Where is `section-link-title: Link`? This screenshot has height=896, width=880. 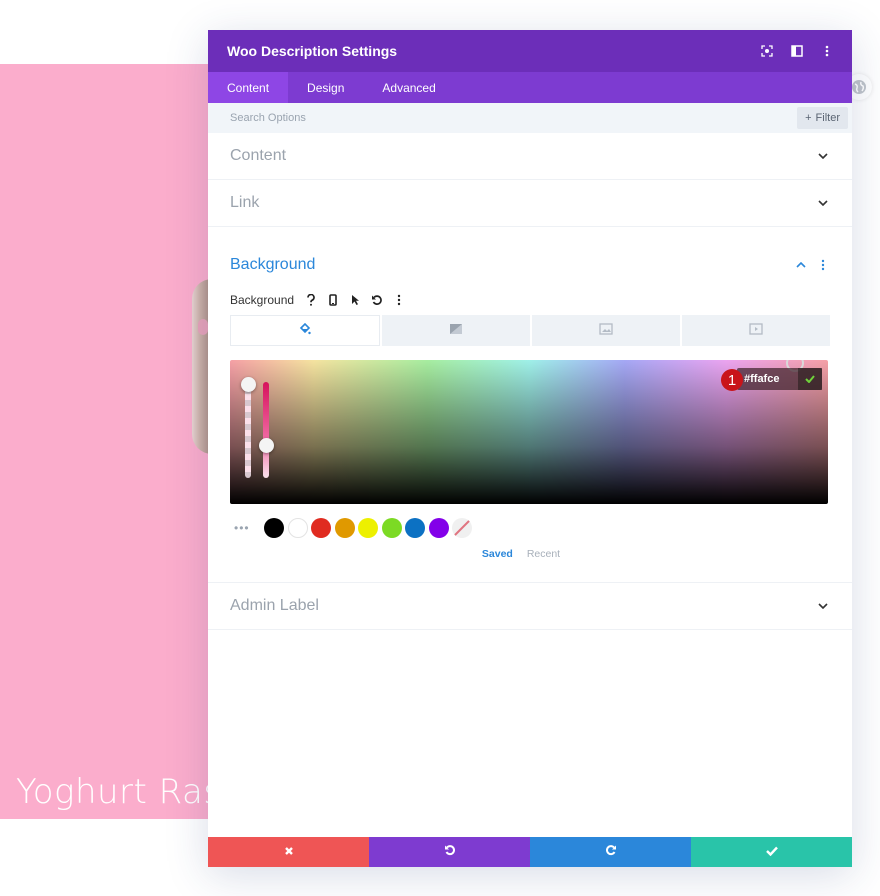 section-link-title: Link is located at coordinates (245, 202).